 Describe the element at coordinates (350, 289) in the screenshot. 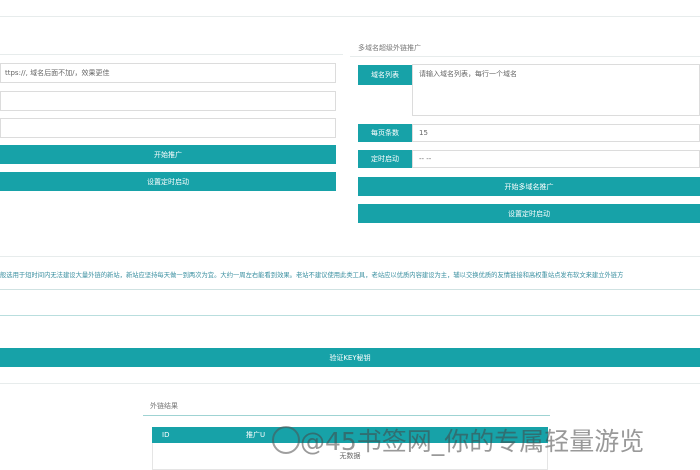

I see `notice-divider` at that location.